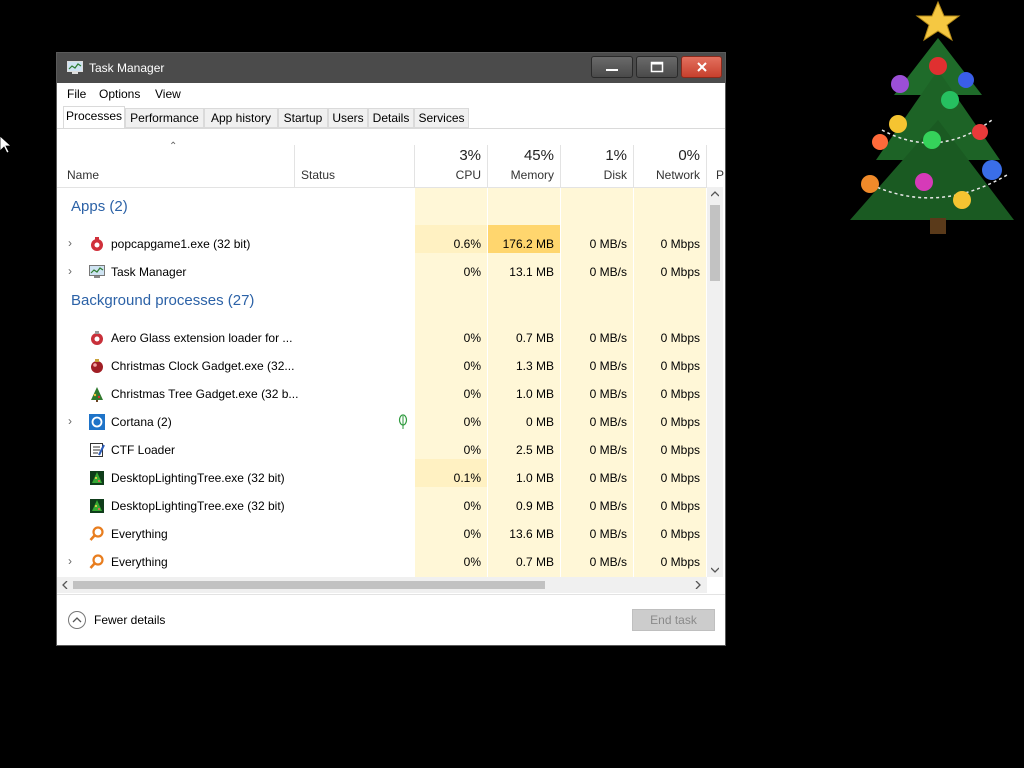 The width and height of the screenshot is (1024, 768). Describe the element at coordinates (441, 118) in the screenshot. I see `tab-services: Services` at that location.